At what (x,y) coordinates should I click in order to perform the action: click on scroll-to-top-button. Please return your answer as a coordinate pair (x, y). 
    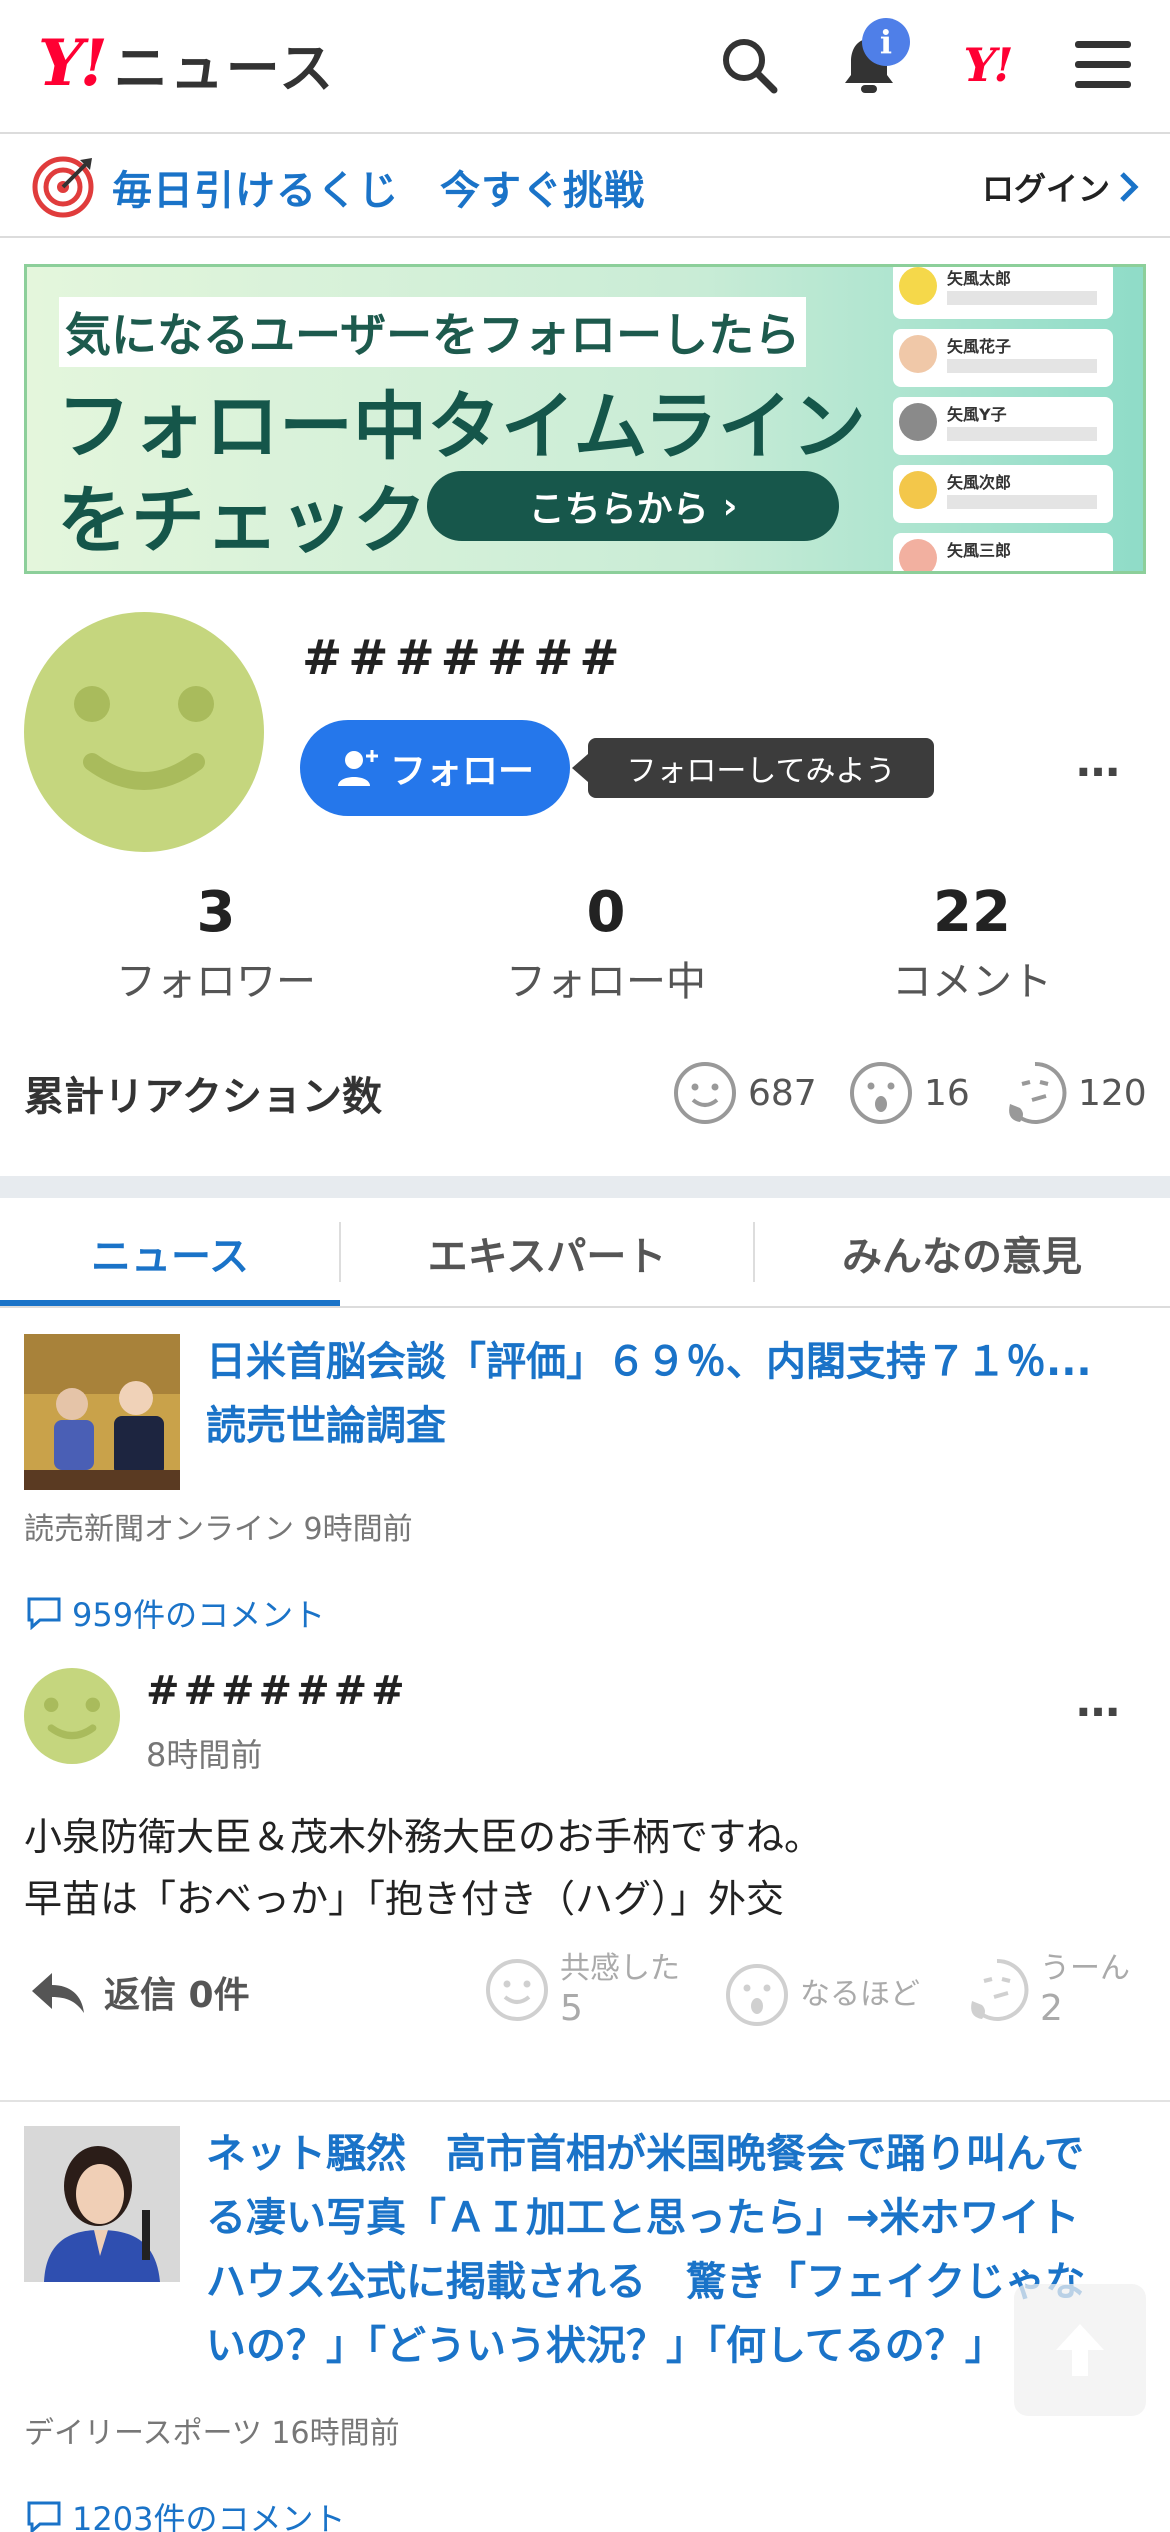
    Looking at the image, I should click on (1080, 2350).